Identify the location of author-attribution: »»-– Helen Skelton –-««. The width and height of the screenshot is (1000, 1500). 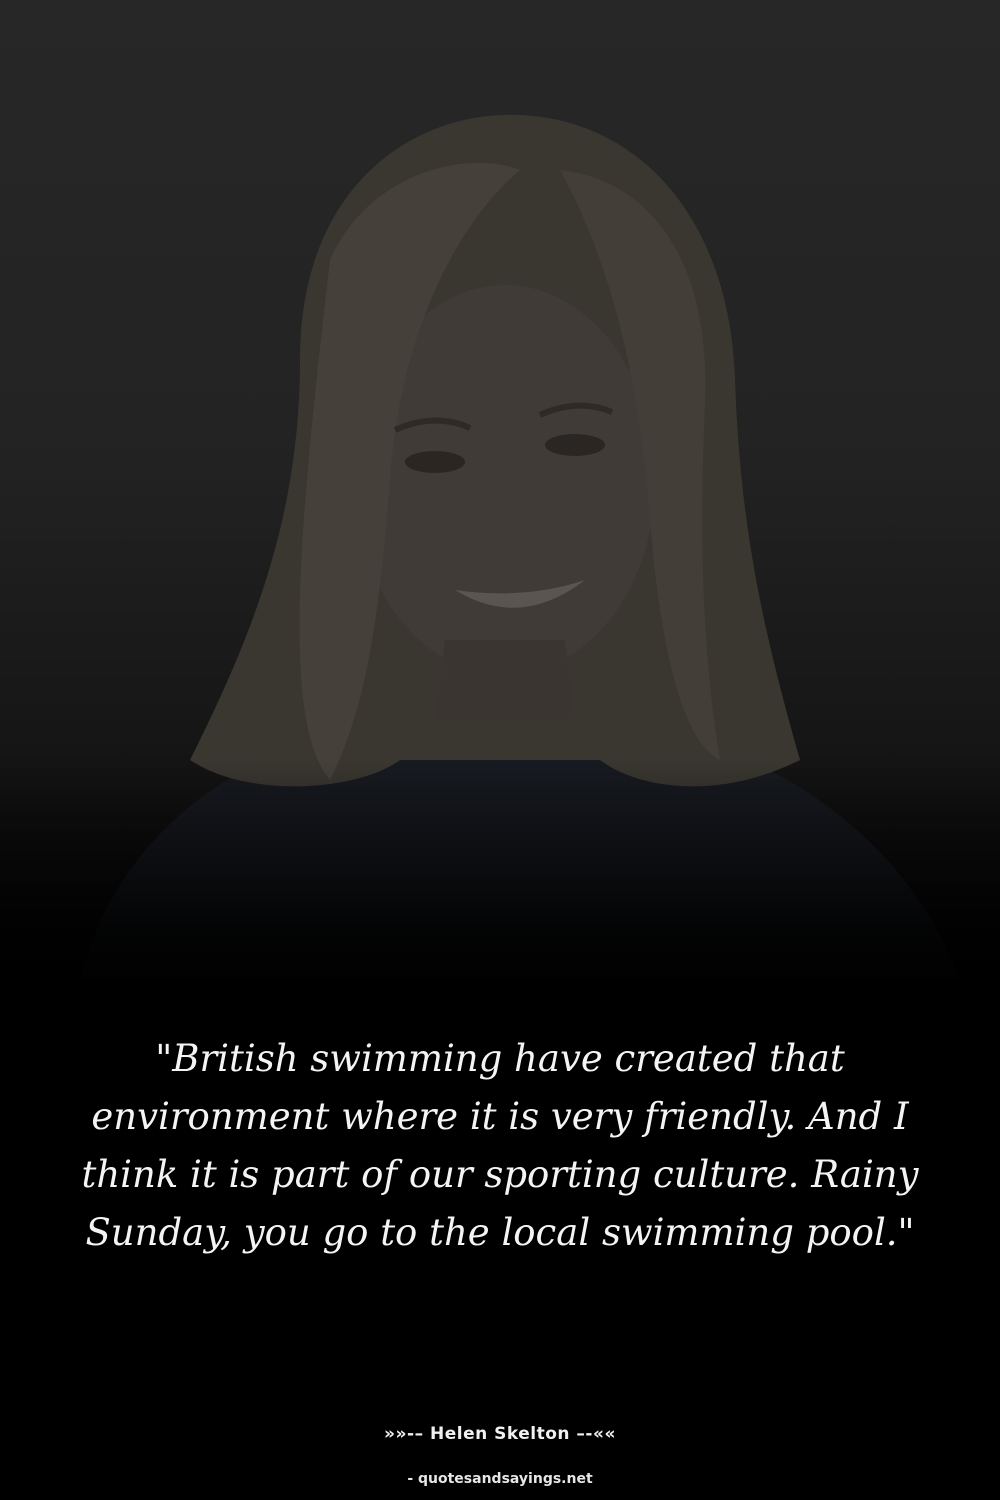
(500, 1434).